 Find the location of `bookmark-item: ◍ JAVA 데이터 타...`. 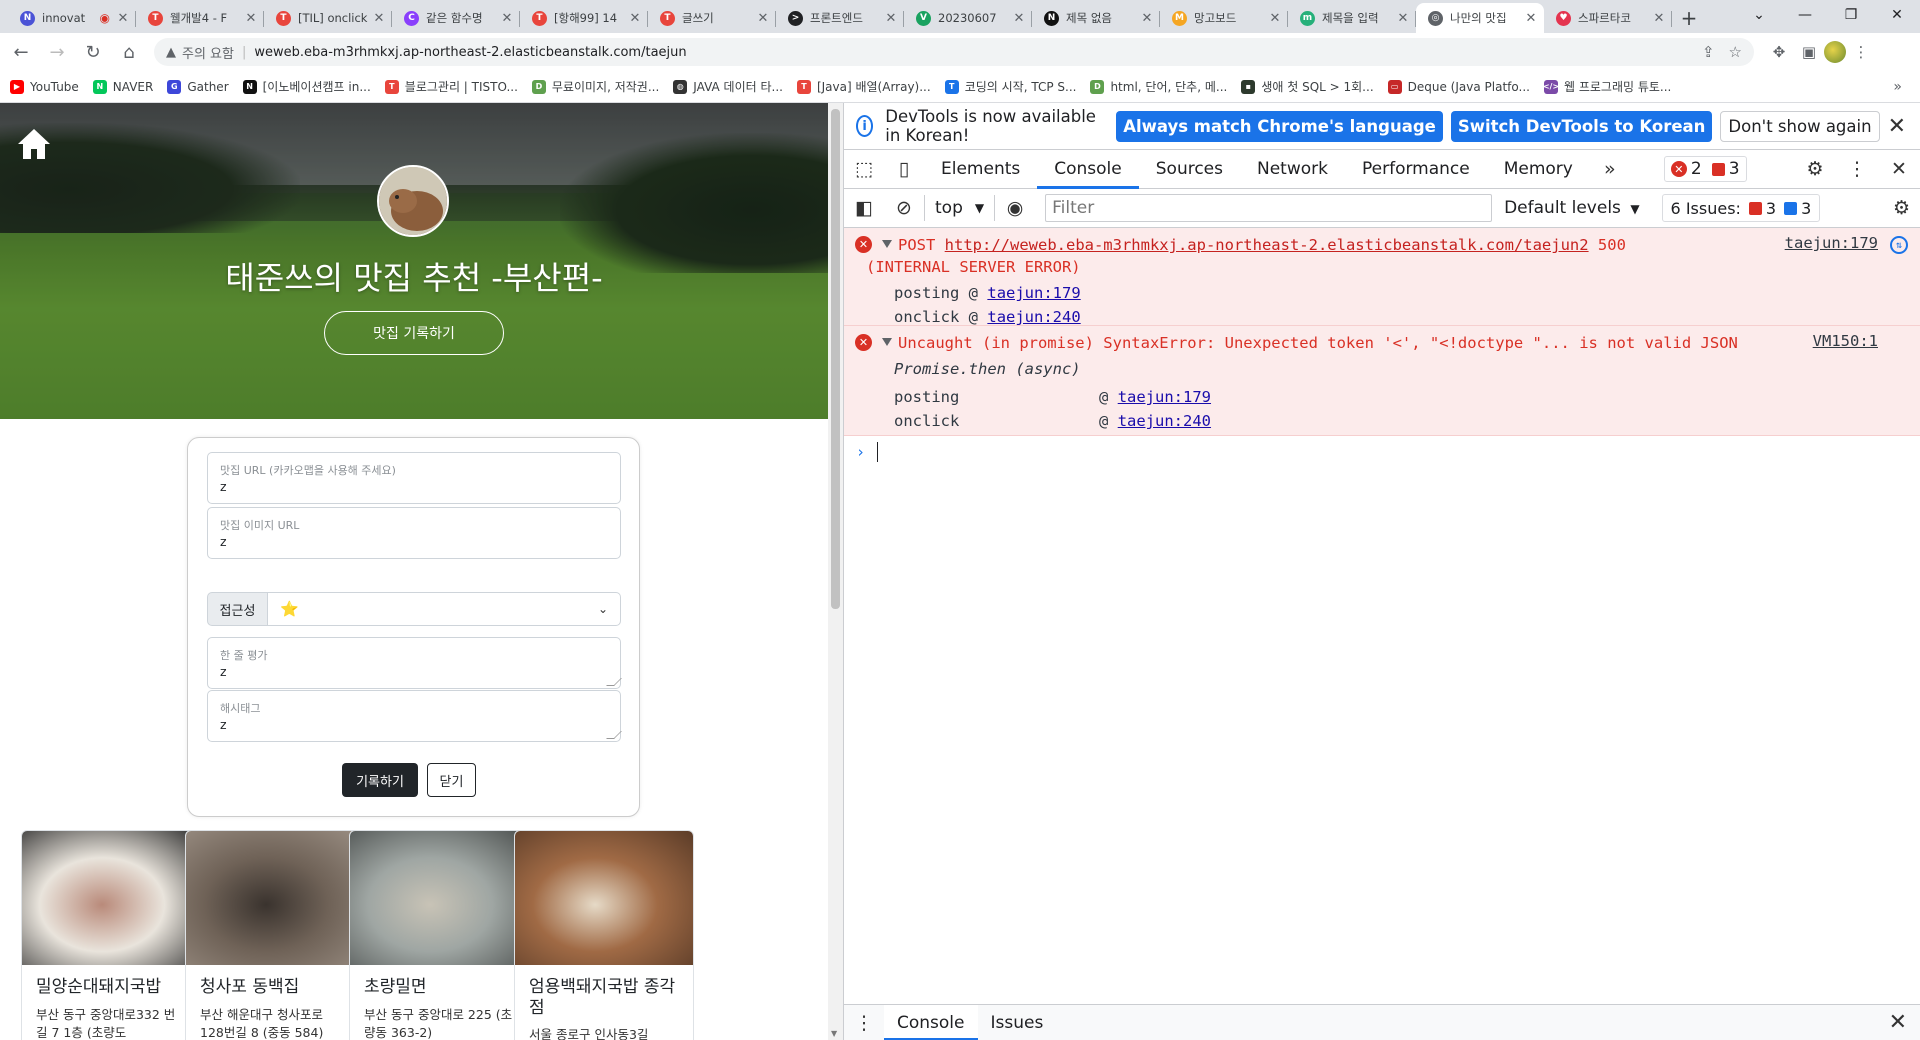

bookmark-item: ◍ JAVA 데이터 타... is located at coordinates (728, 86).